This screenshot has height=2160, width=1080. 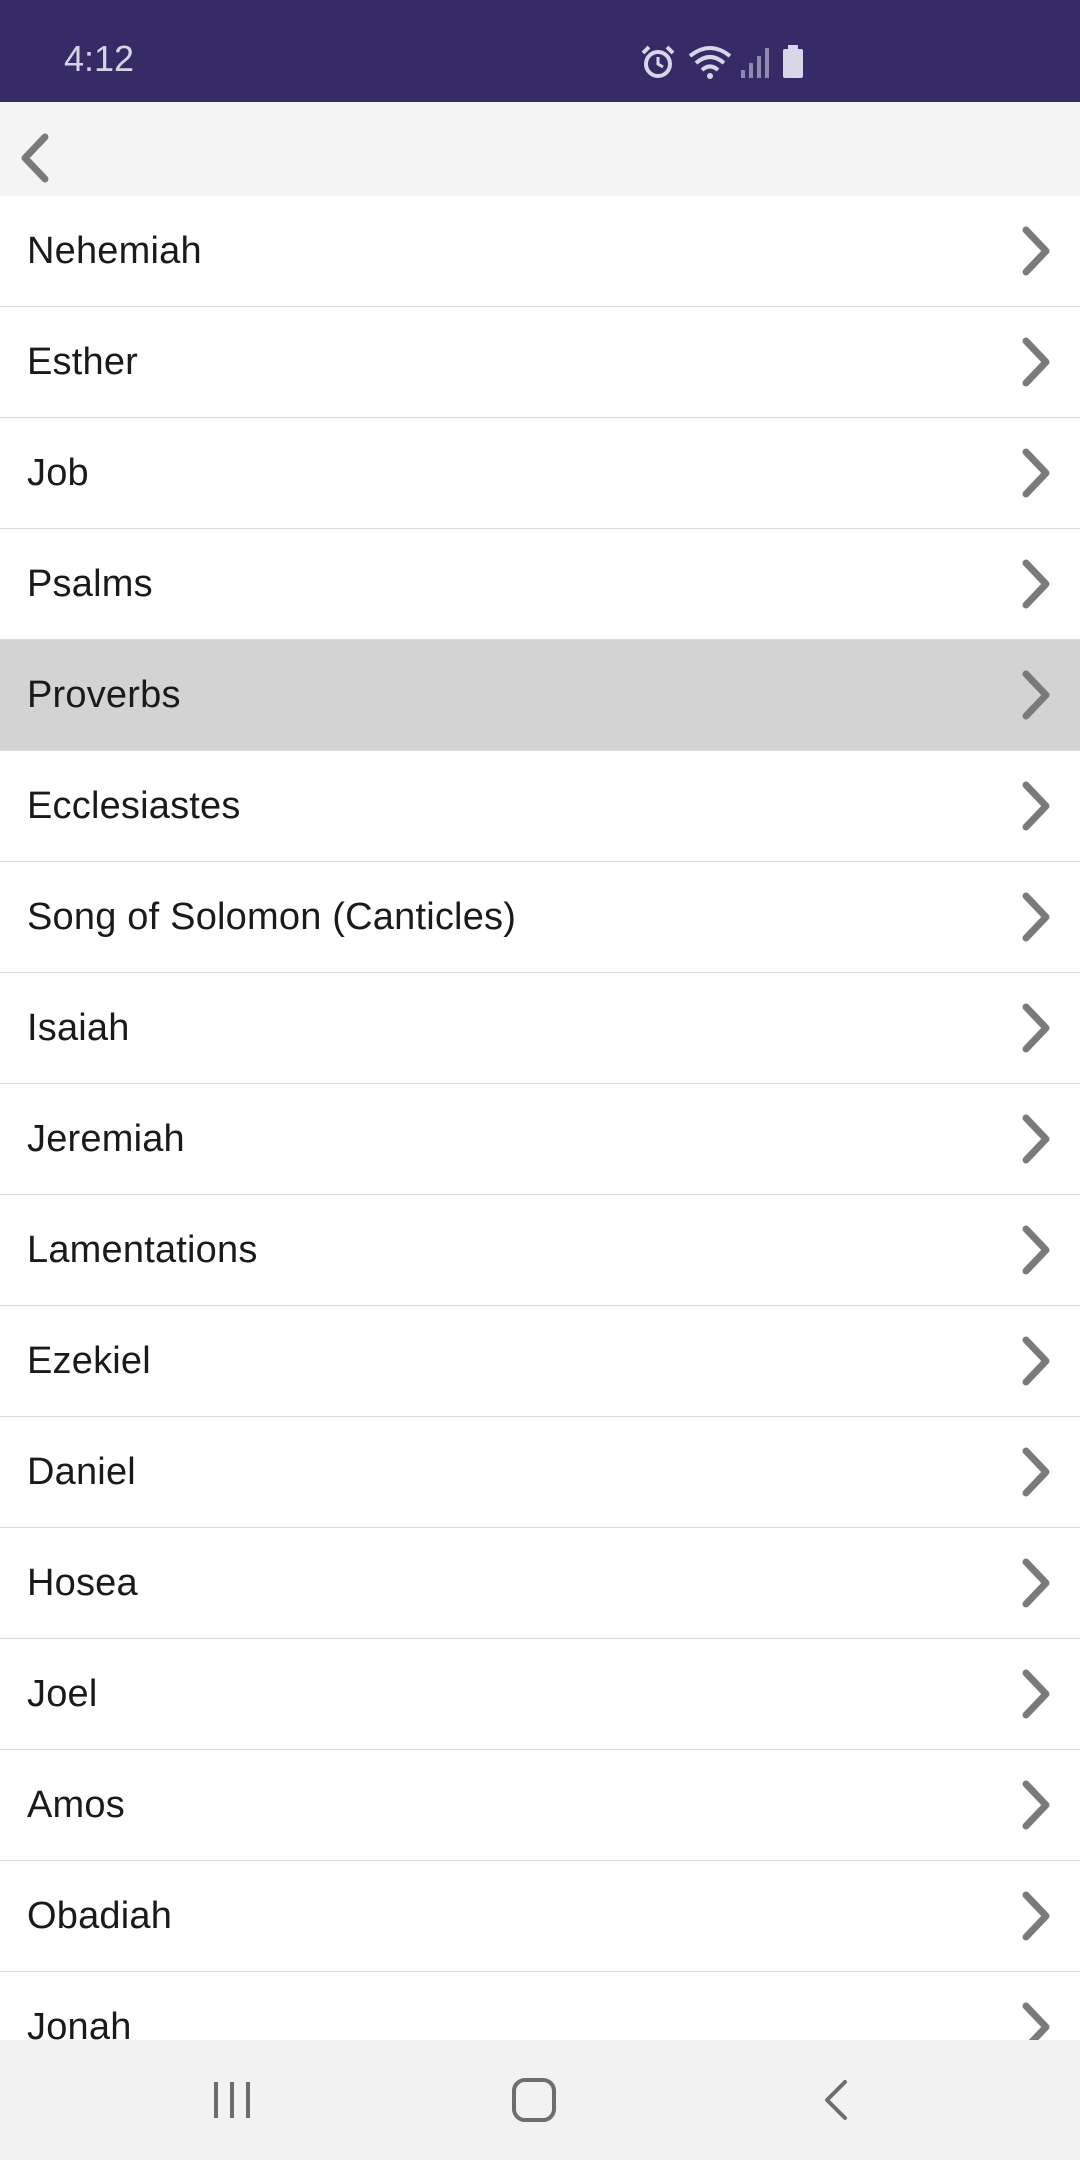 I want to click on list-item: Song of Solomon (Canticles), so click(x=540, y=917).